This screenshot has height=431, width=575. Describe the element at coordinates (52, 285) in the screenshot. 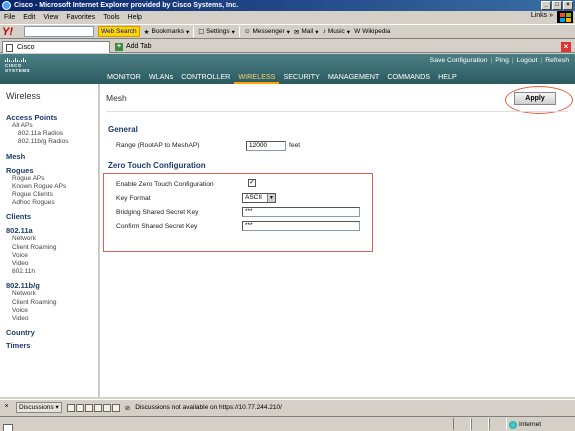

I see `sidebar-group-802-11b-g: 802.11b/g` at that location.